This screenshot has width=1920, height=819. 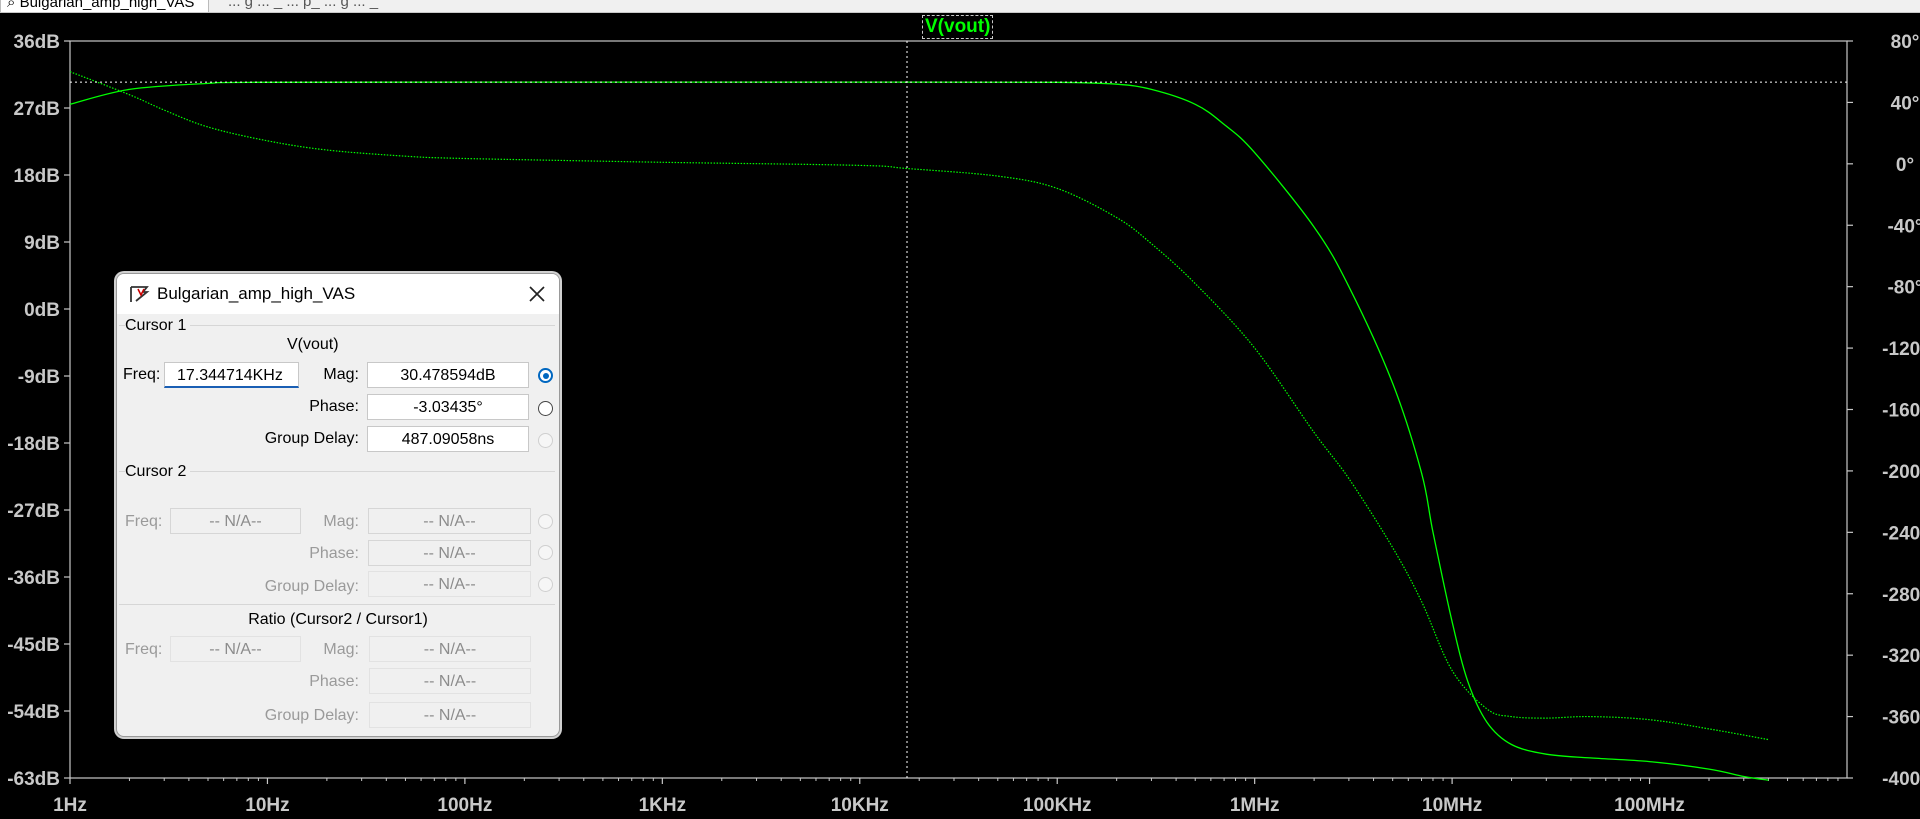 I want to click on y-right-tick-label: -40°, so click(x=1903, y=226).